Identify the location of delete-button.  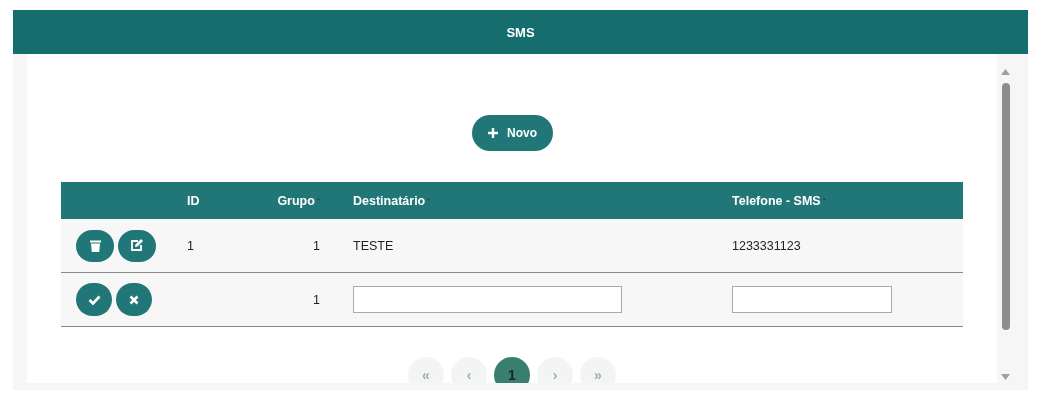
(95, 245).